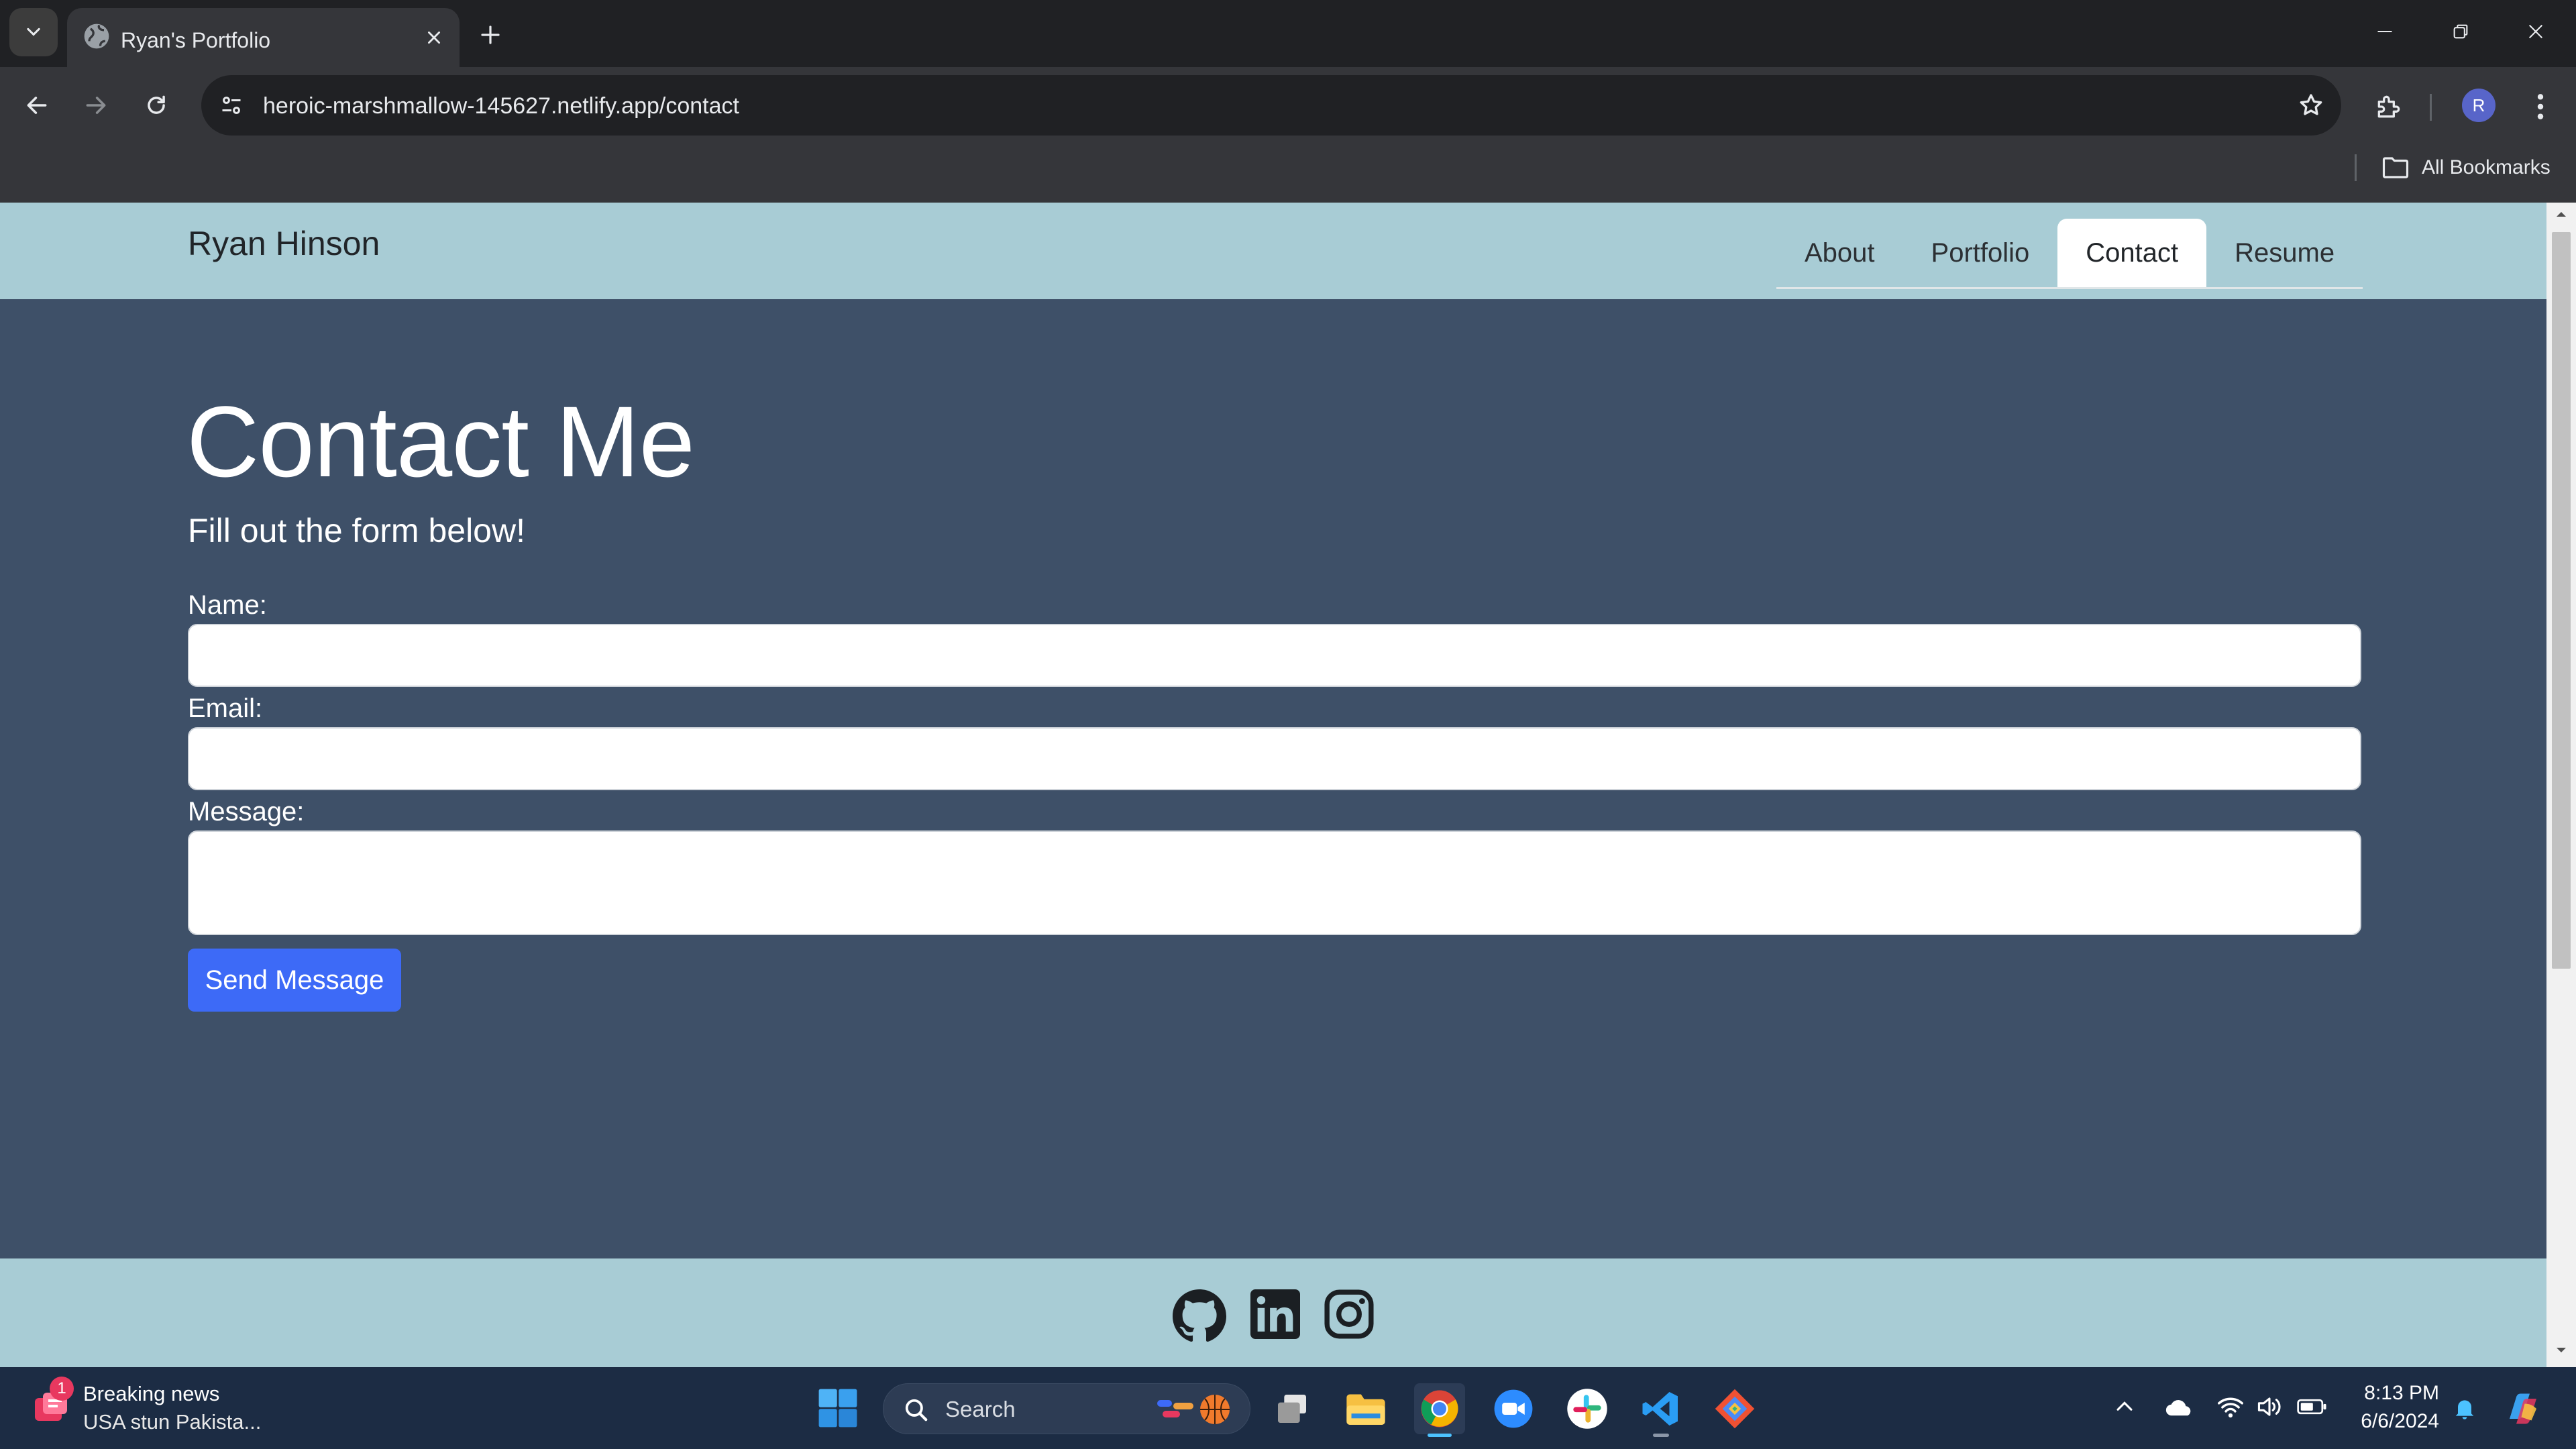 This screenshot has height=1449, width=2576. Describe the element at coordinates (2561, 1350) in the screenshot. I see `scroll-down-arrow-icon` at that location.